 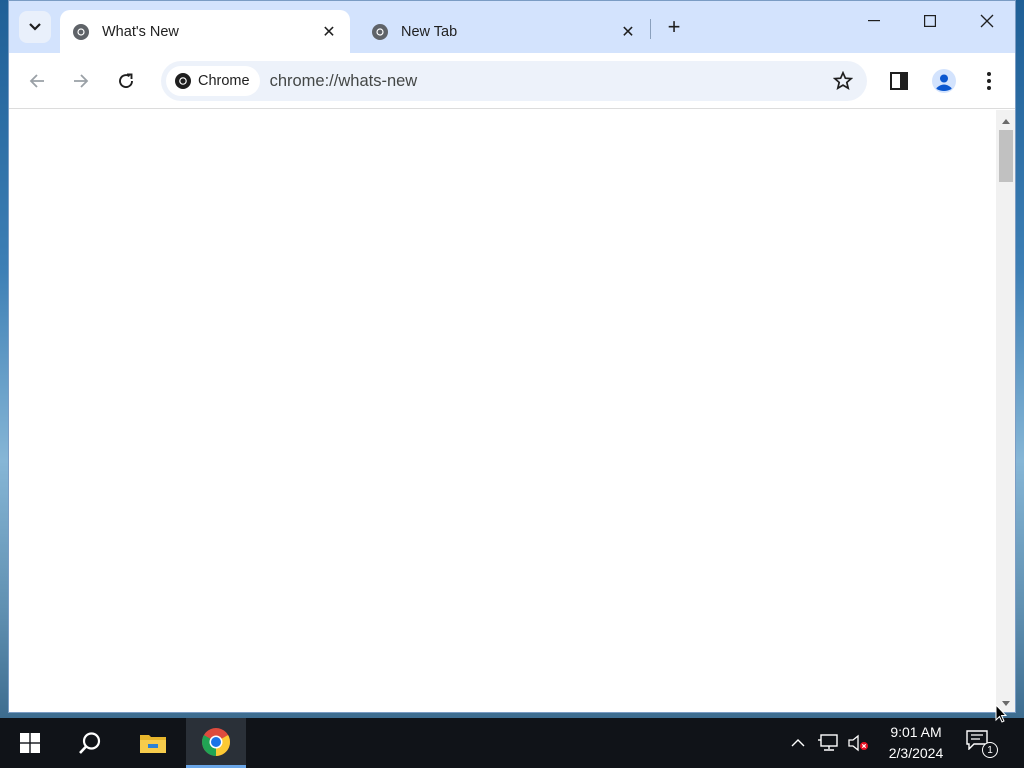 What do you see at coordinates (916, 743) in the screenshot?
I see `taskbar-clock: 9:01 AM 2/3/2024` at bounding box center [916, 743].